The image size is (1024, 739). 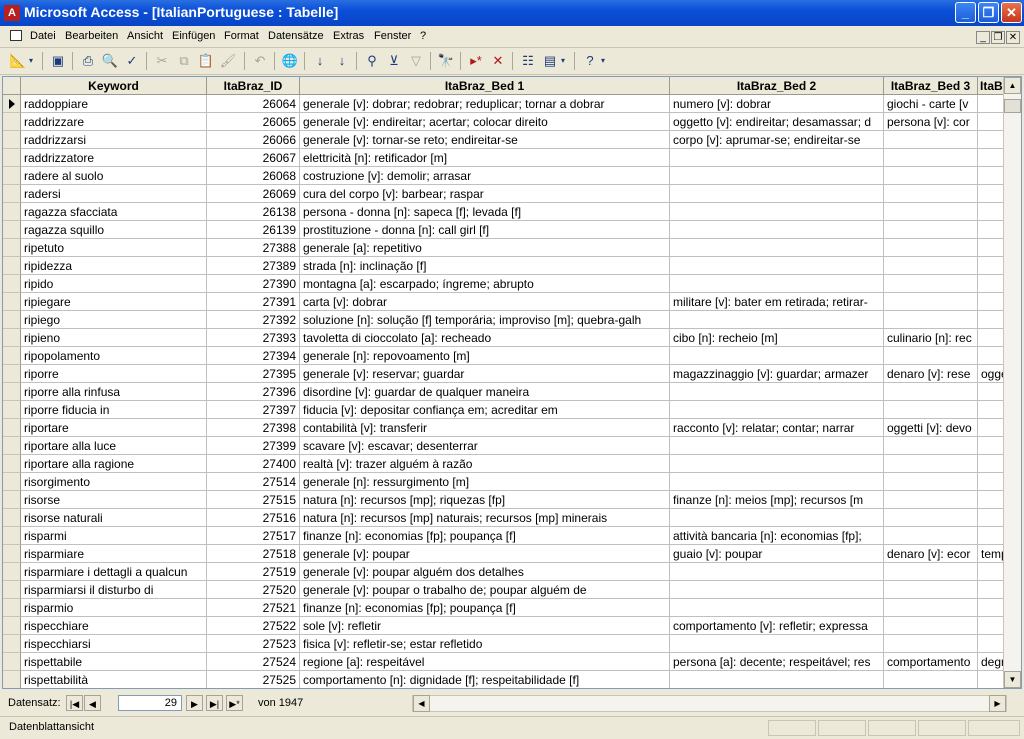 I want to click on bed1-cell: sole [v]: refletir, so click(x=485, y=626).